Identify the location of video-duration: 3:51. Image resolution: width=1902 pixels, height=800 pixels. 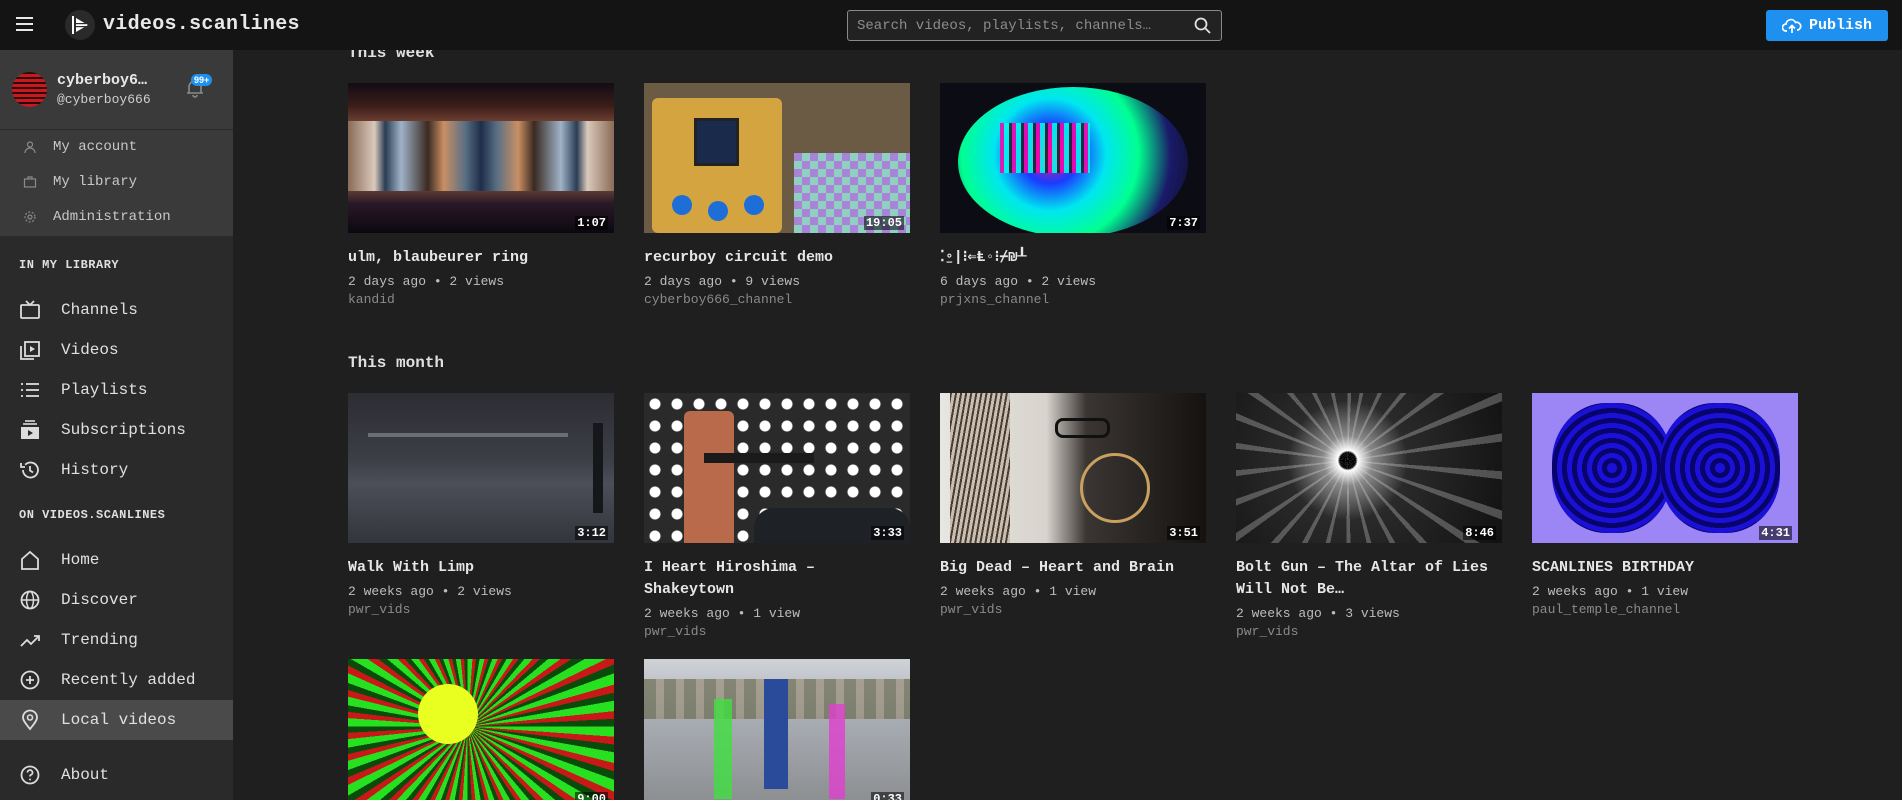
(1183, 533).